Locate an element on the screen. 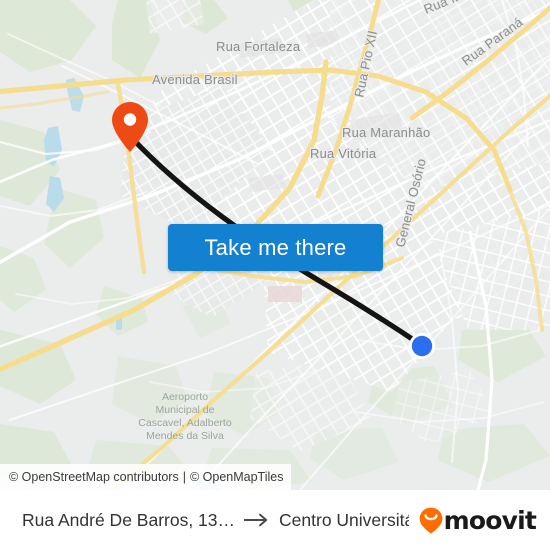 The width and height of the screenshot is (550, 550). attribution-openmaptiles-link: © OpenMapTiles is located at coordinates (237, 477).